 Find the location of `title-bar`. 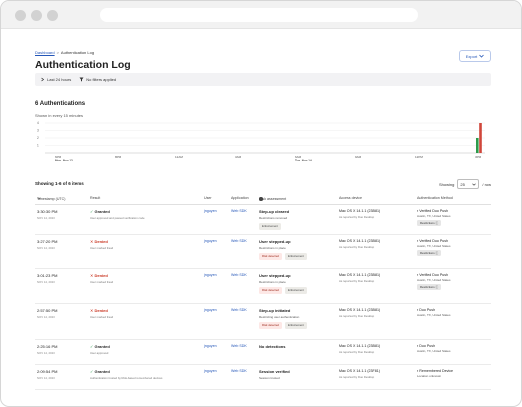

title-bar is located at coordinates (261, 15).